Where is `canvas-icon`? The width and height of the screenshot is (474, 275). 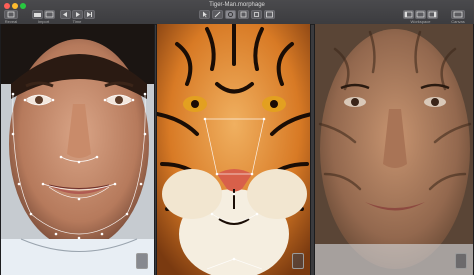 canvas-icon is located at coordinates (458, 14).